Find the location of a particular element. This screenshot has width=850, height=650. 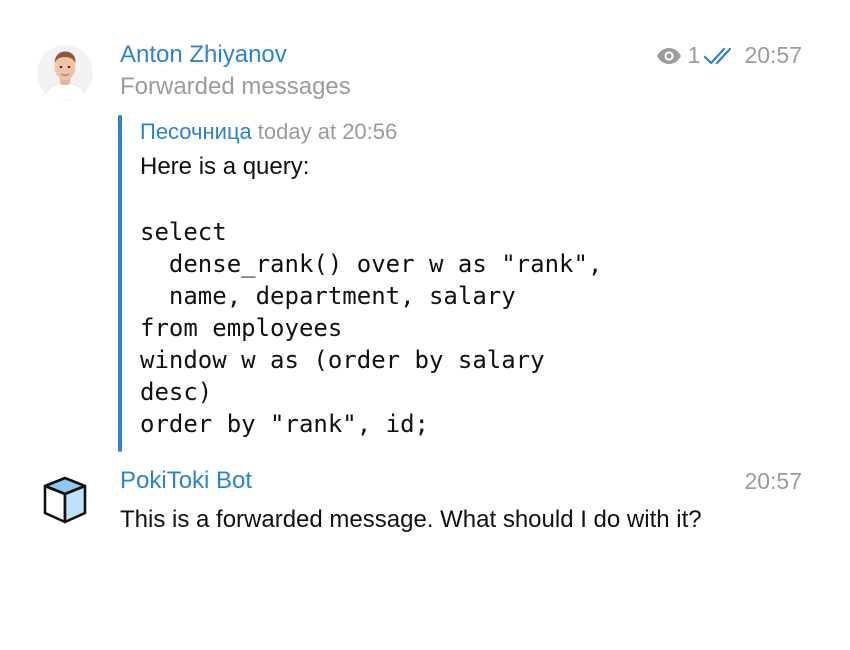

message-meta: 1 20:57 is located at coordinates (729, 55).